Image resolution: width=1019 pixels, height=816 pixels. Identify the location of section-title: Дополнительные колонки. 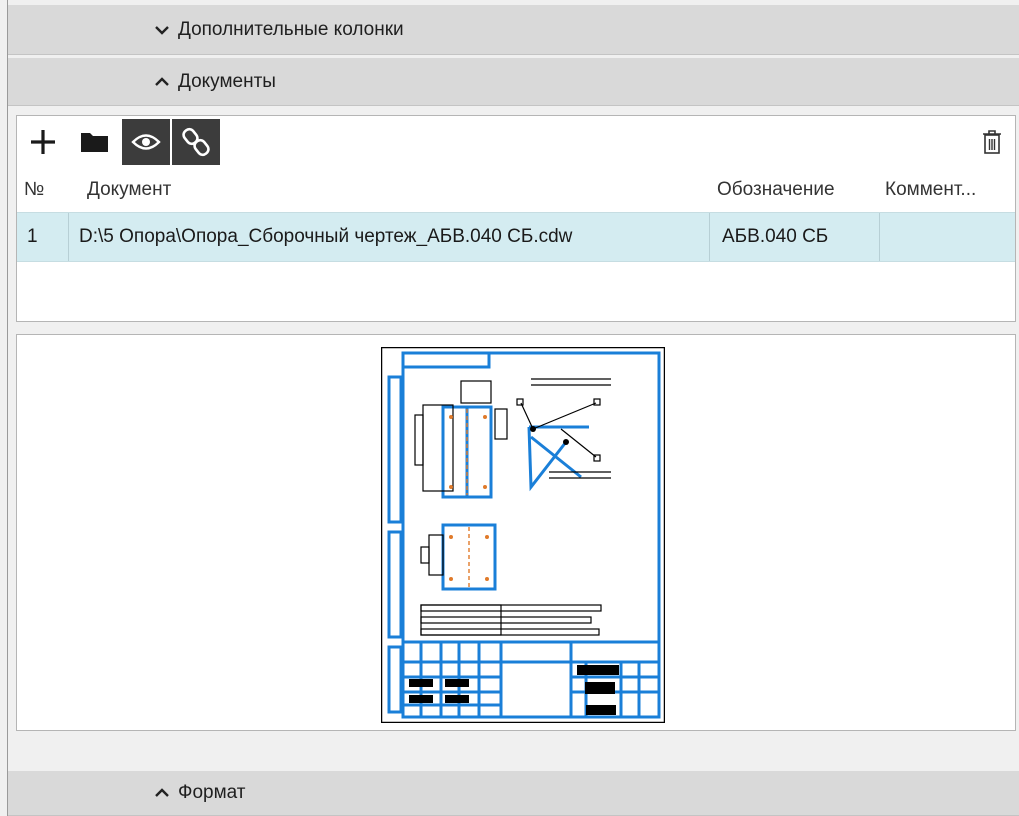
(291, 29).